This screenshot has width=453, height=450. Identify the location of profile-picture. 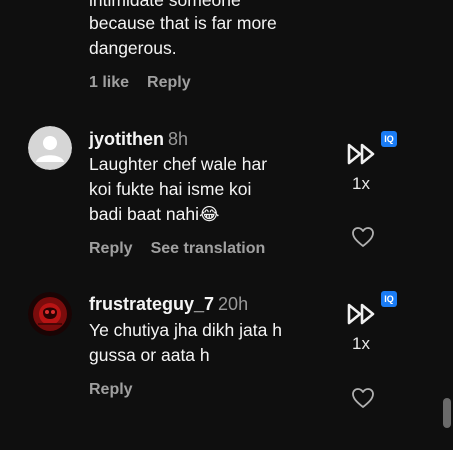
(50, 314).